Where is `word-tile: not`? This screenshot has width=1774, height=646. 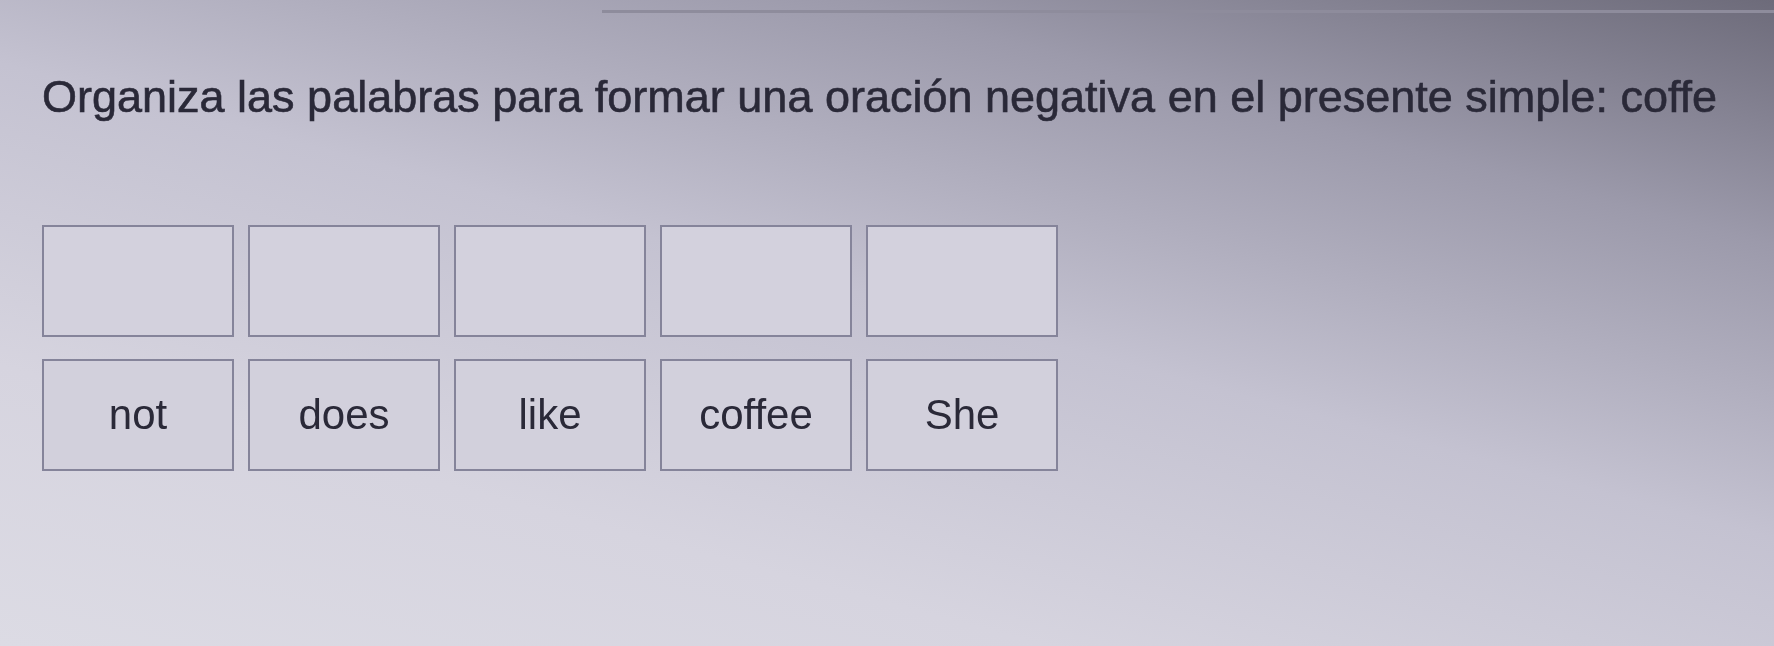
word-tile: not is located at coordinates (138, 414).